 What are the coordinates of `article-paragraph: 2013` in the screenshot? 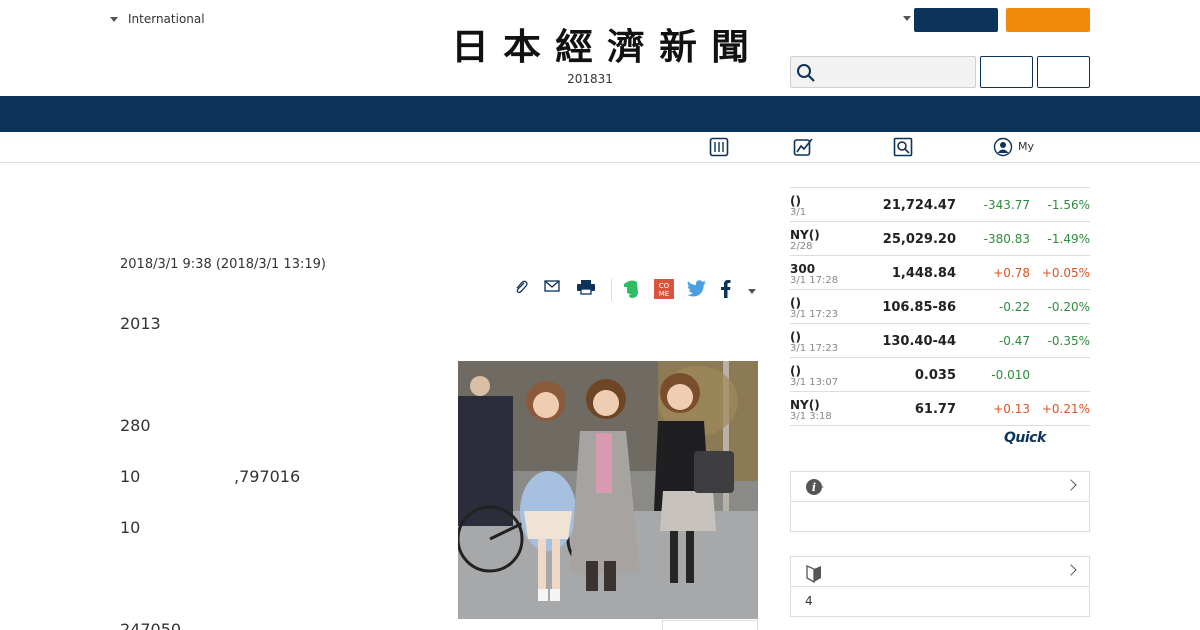 It's located at (140, 323).